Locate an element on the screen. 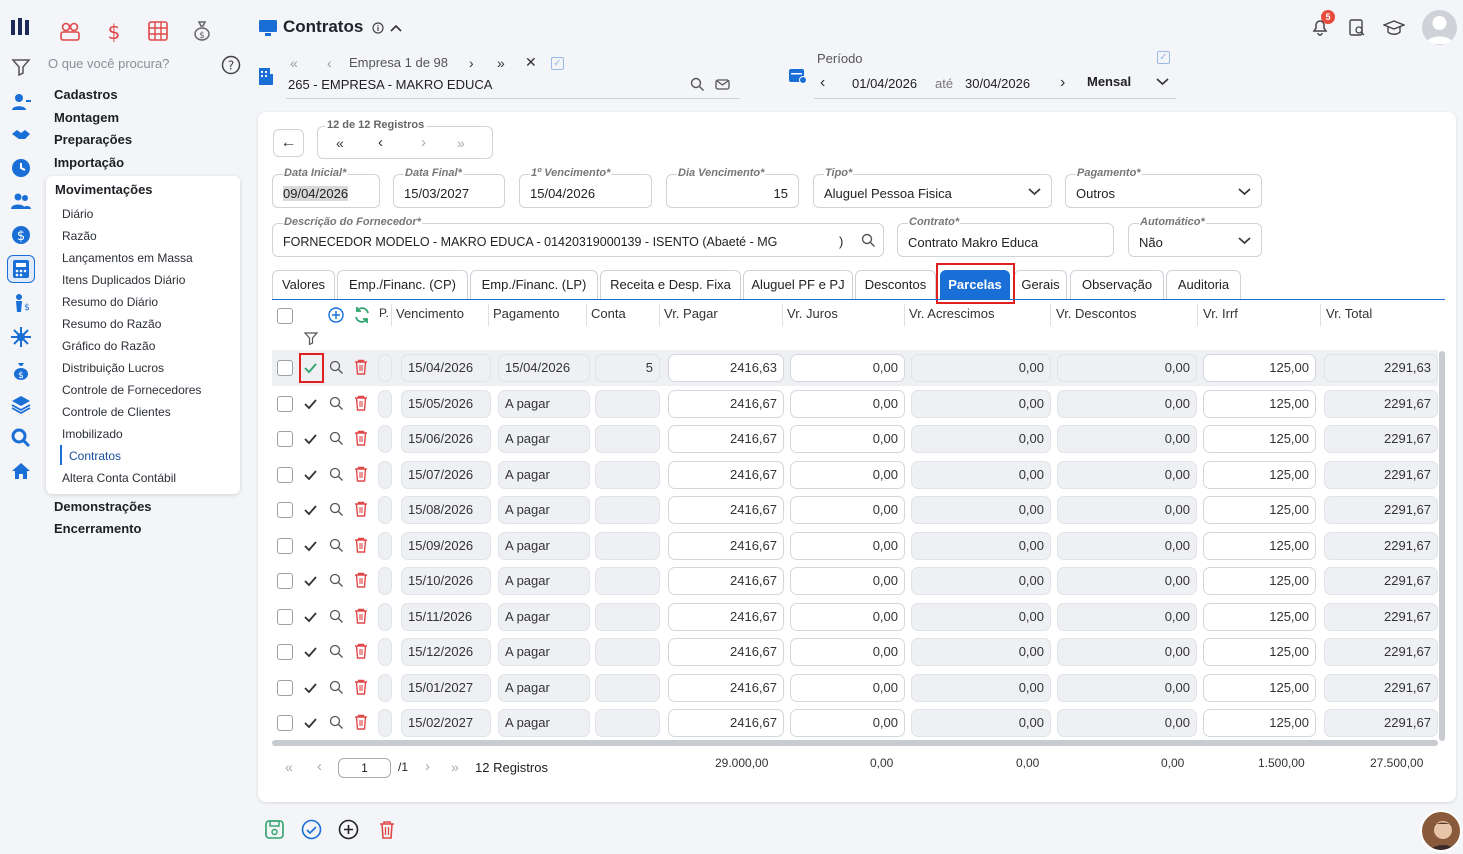 The width and height of the screenshot is (1463, 854). tab-receita-desp-fixa: Receita e Desp. Fixa is located at coordinates (670, 284).